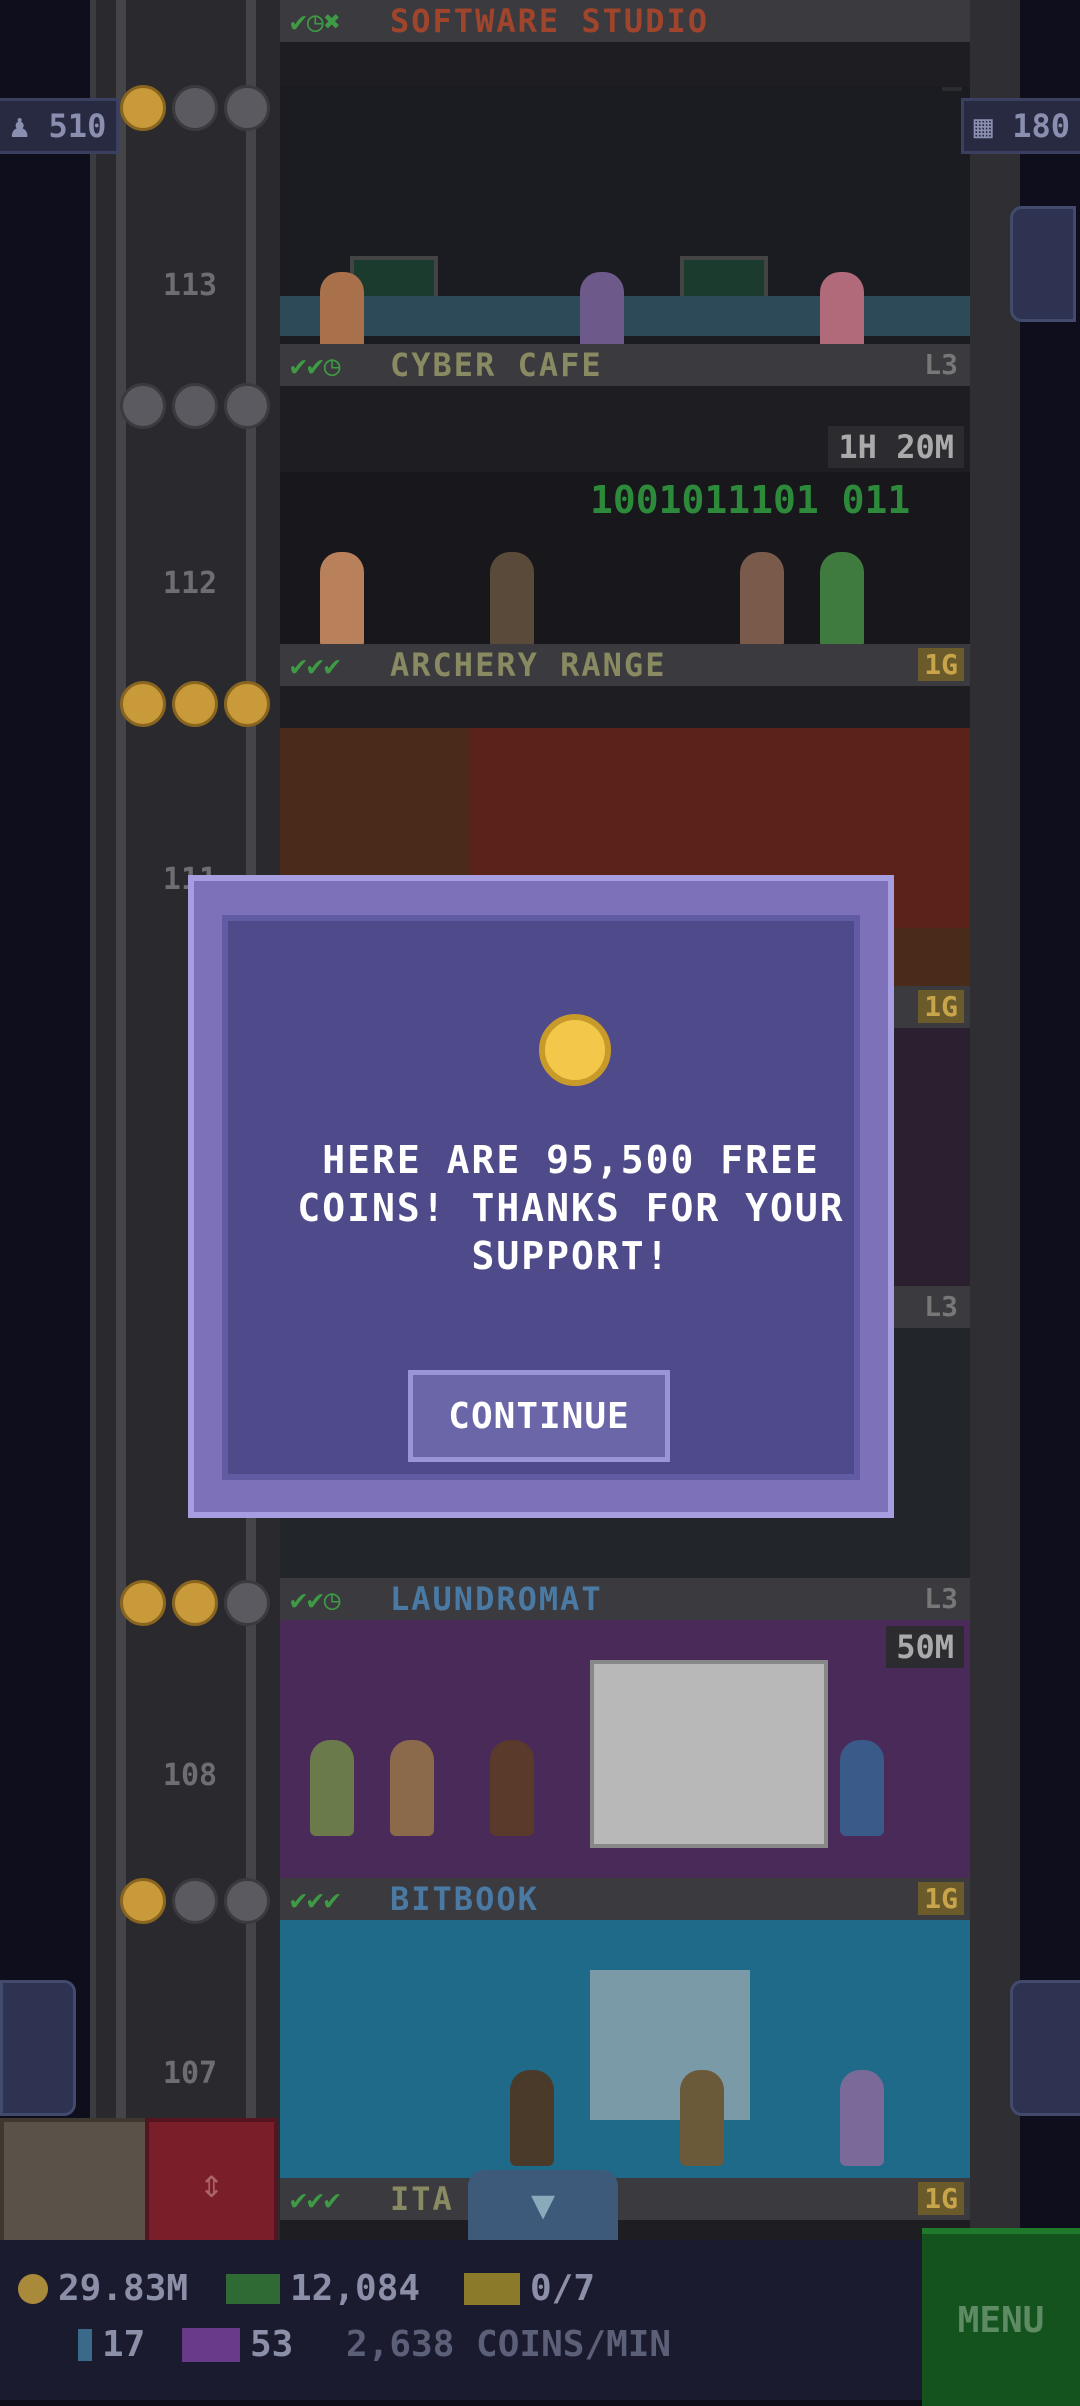 This screenshot has height=2406, width=1080. I want to click on continue-button: CONTINUE, so click(539, 1416).